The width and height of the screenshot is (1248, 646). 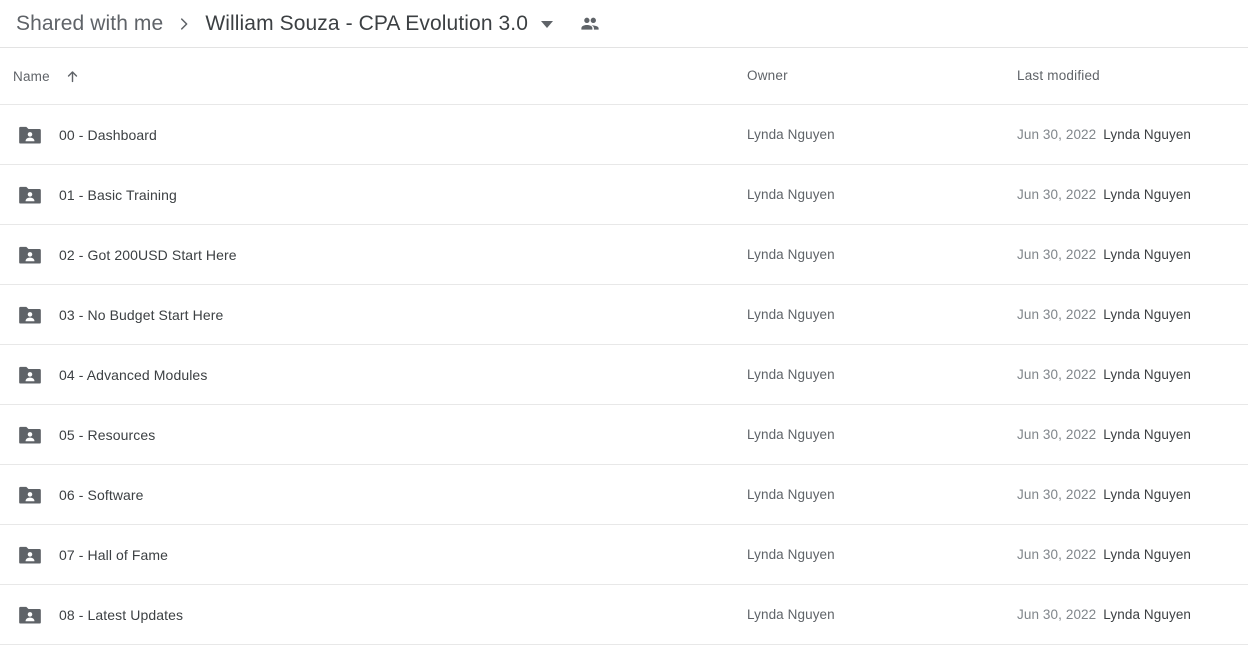 What do you see at coordinates (184, 24) in the screenshot?
I see `chevron-right-icon` at bounding box center [184, 24].